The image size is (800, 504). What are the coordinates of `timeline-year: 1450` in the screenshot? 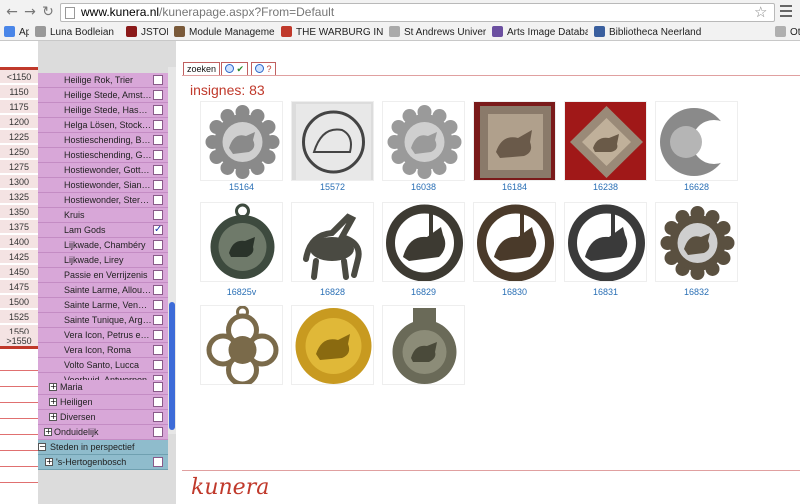 It's located at (19, 272).